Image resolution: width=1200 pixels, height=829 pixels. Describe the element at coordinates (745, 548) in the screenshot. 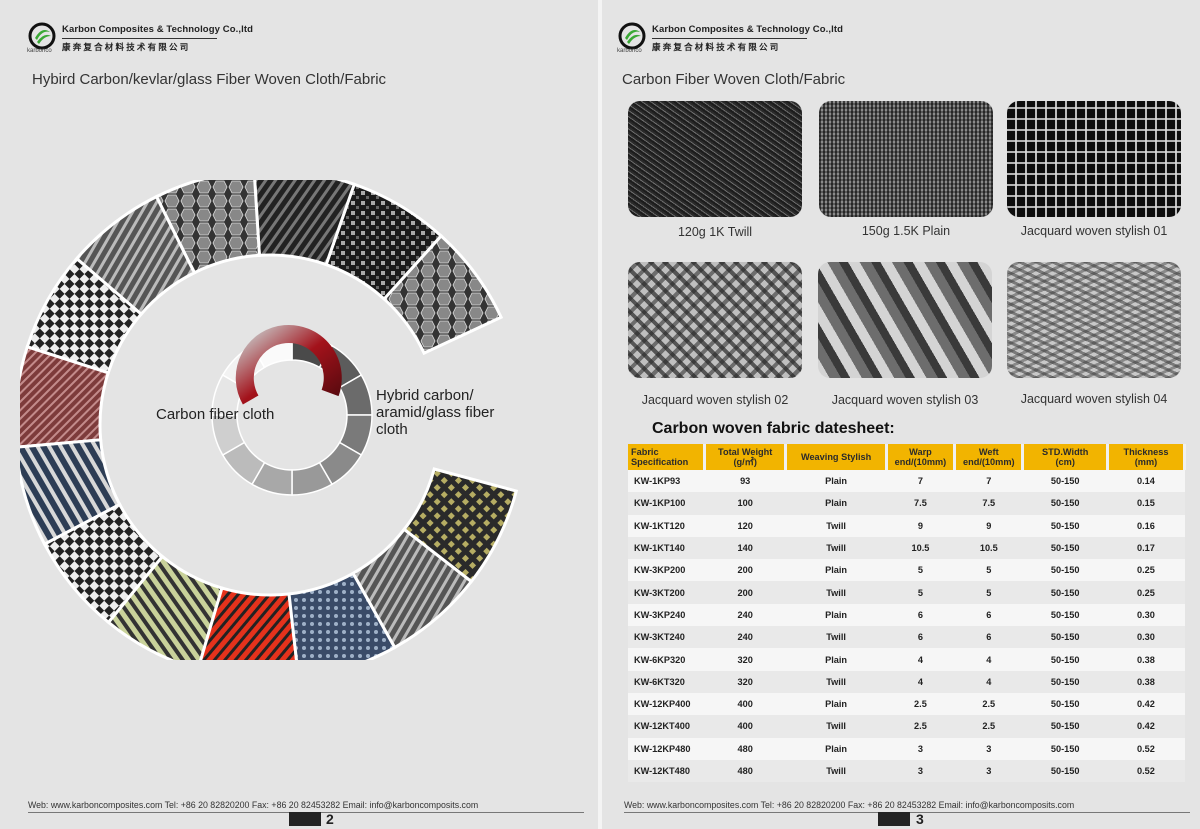

I see `table-cell: 140` at that location.